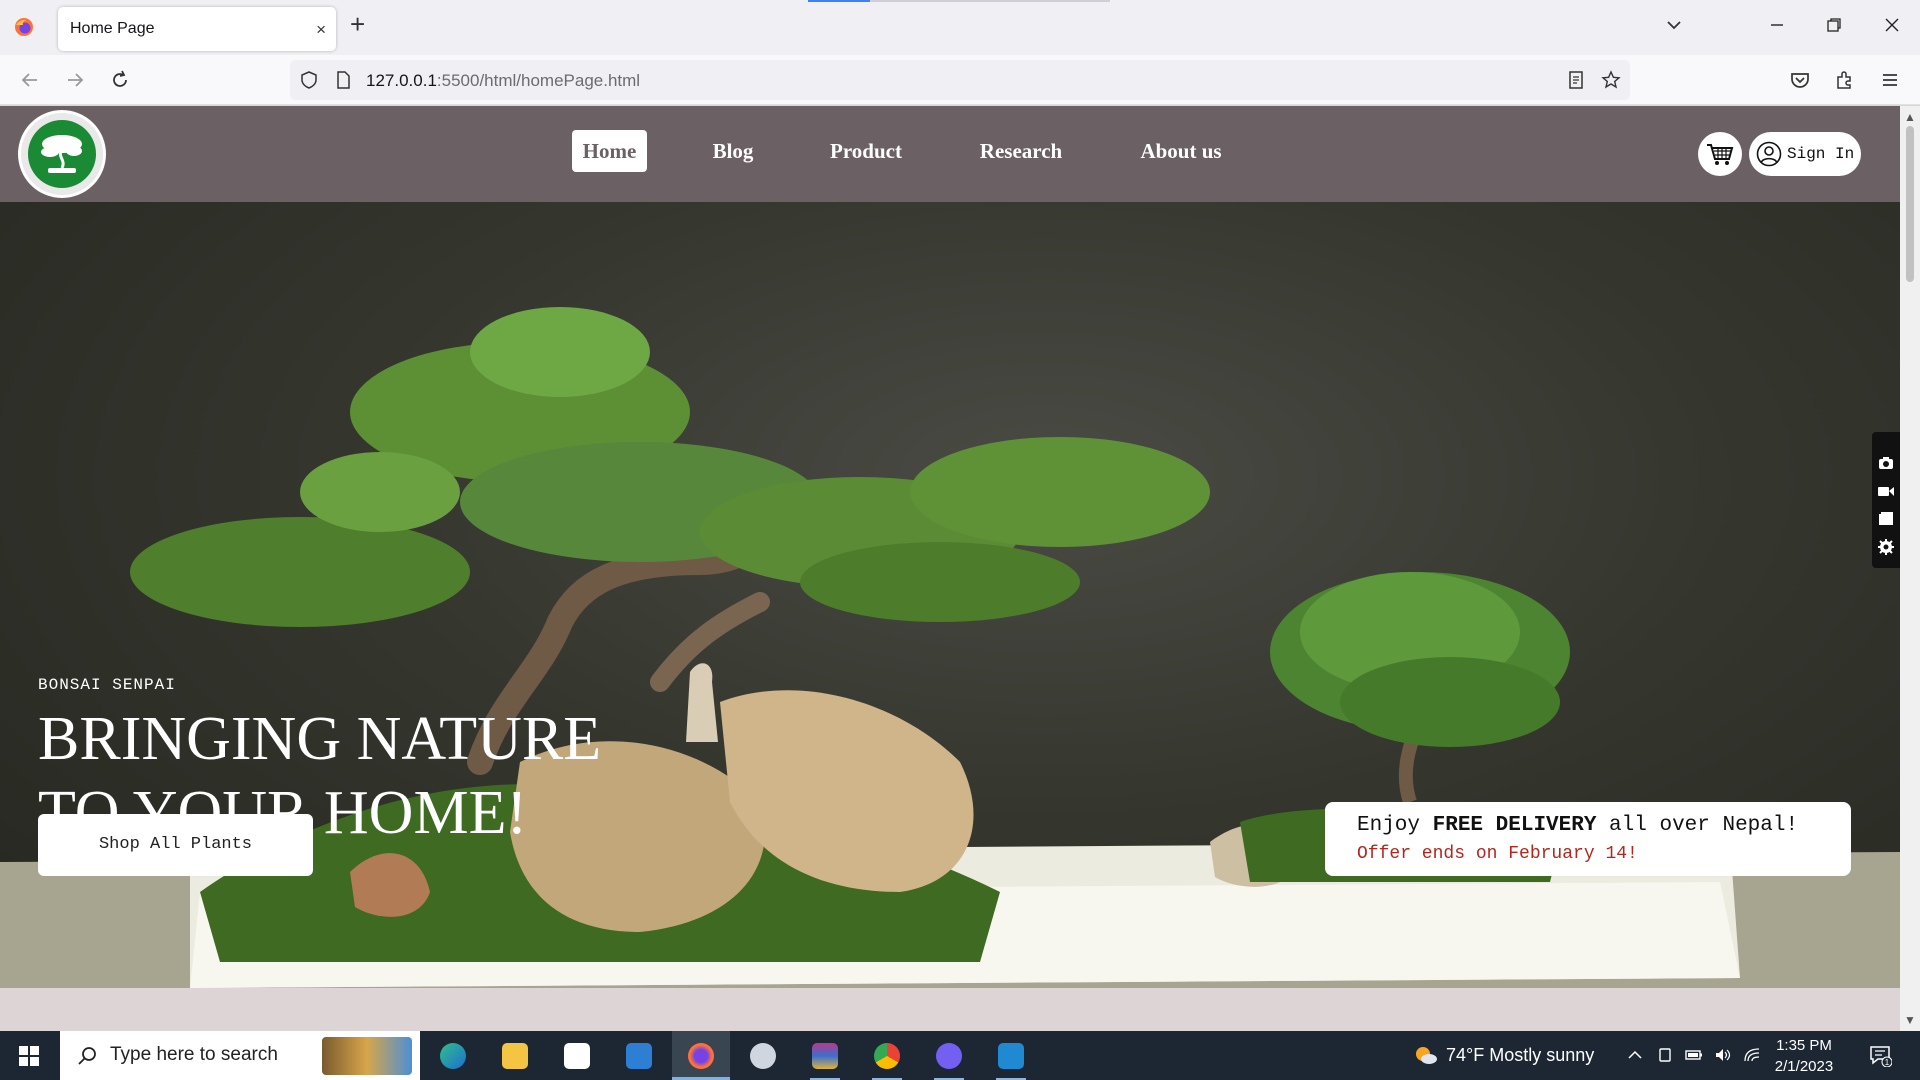  What do you see at coordinates (112, 28) in the screenshot?
I see `tab-title: Home Page` at bounding box center [112, 28].